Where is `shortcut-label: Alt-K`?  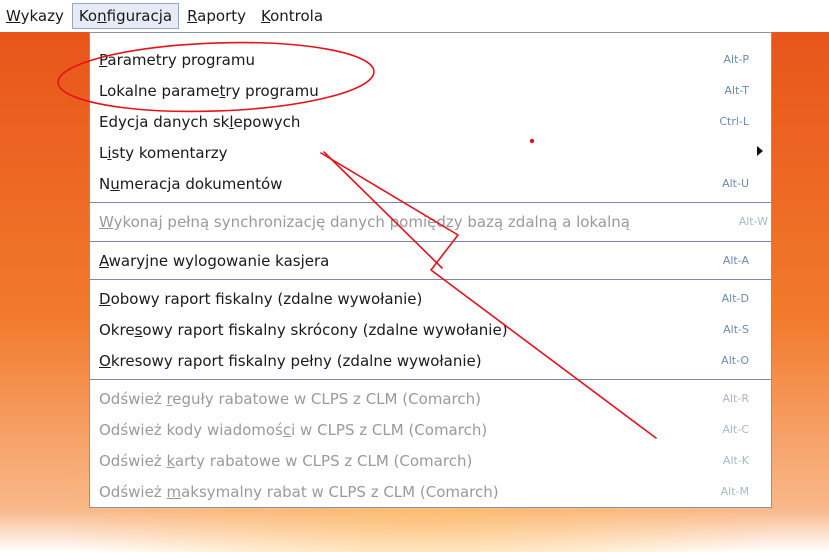
shortcut-label: Alt-K is located at coordinates (735, 460).